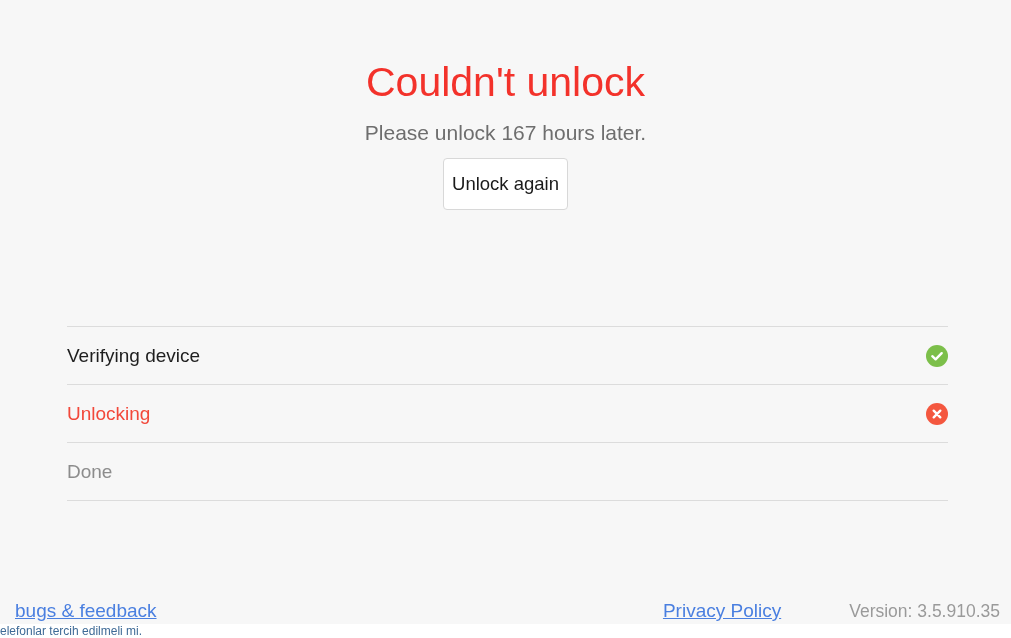  I want to click on feedback-link: bugs & feedback, so click(86, 611).